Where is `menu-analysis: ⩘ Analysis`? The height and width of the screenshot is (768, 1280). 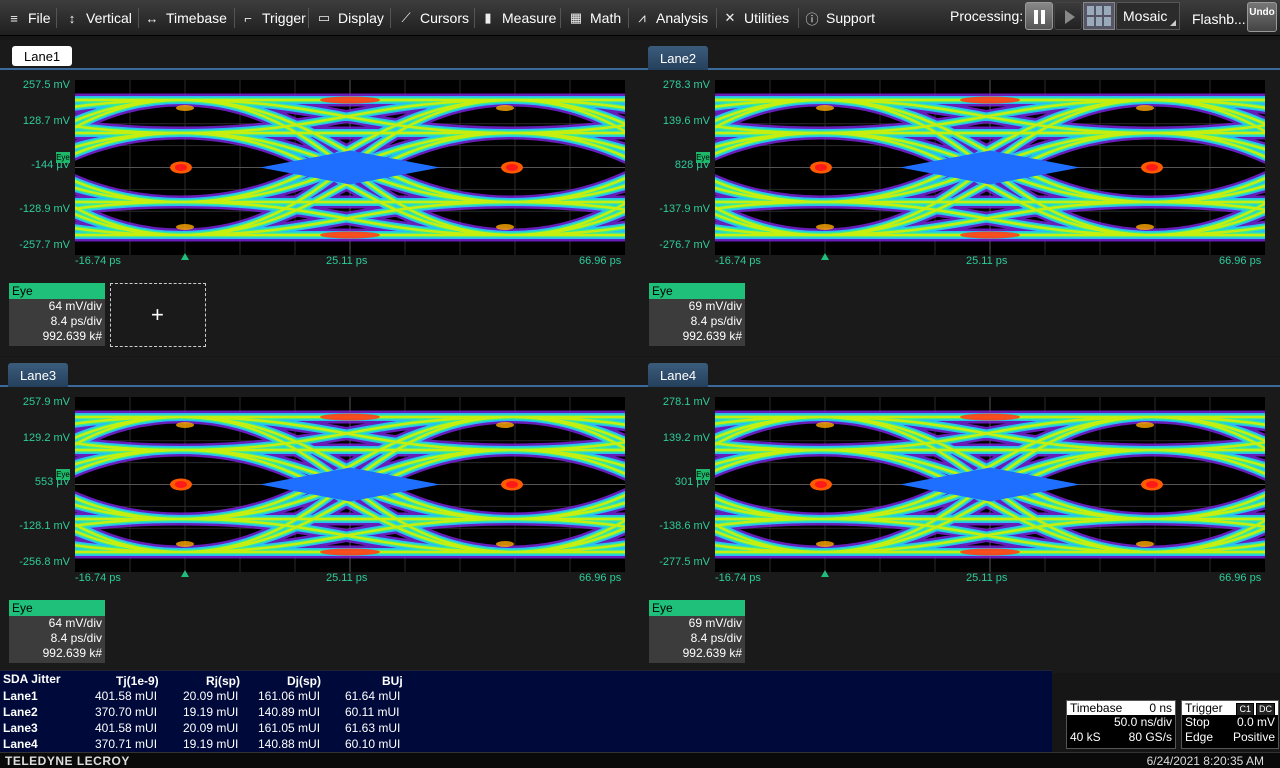
menu-analysis: ⩘ Analysis is located at coordinates (671, 18).